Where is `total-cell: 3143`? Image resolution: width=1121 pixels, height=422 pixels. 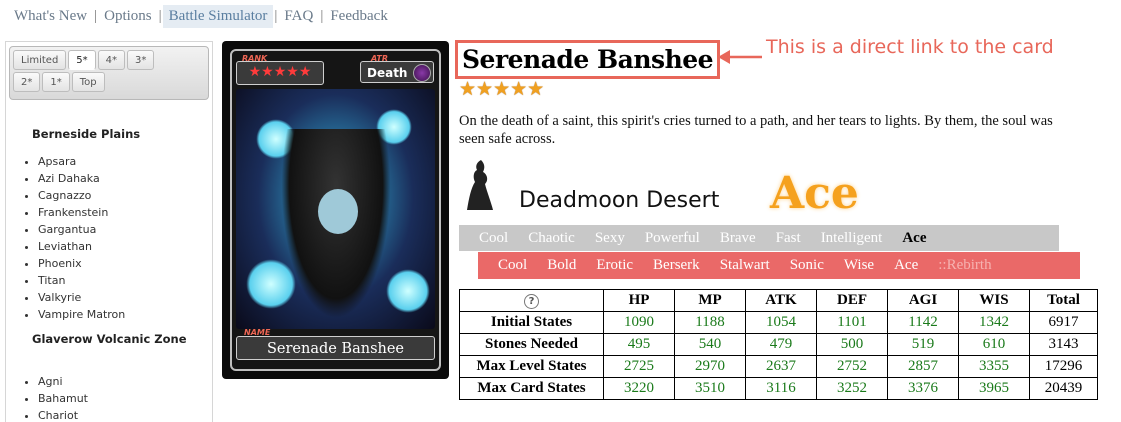 total-cell: 3143 is located at coordinates (1063, 344).